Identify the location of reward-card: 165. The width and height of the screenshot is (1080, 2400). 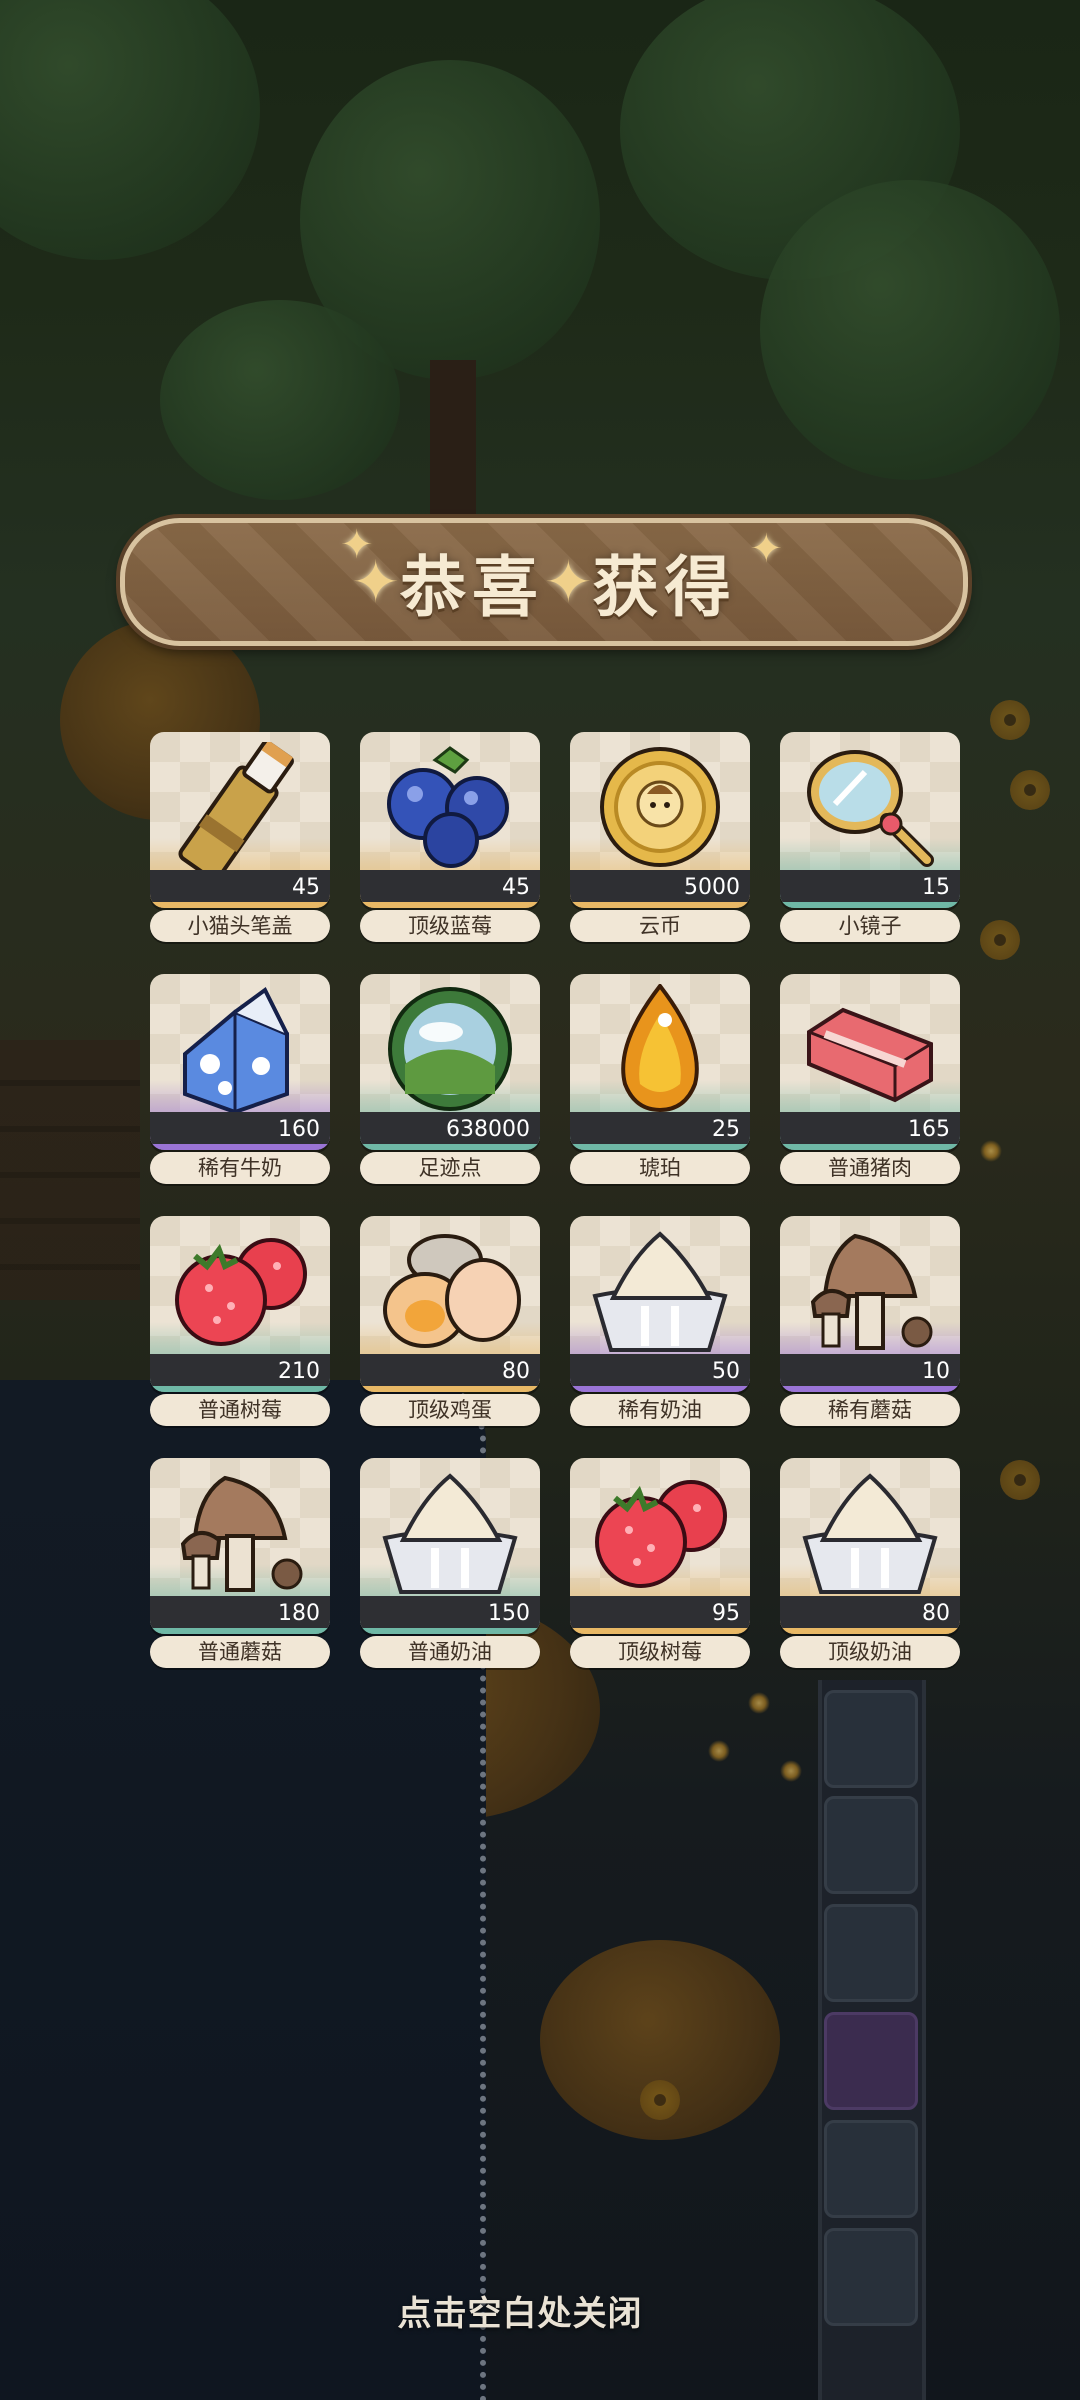
(870, 1062).